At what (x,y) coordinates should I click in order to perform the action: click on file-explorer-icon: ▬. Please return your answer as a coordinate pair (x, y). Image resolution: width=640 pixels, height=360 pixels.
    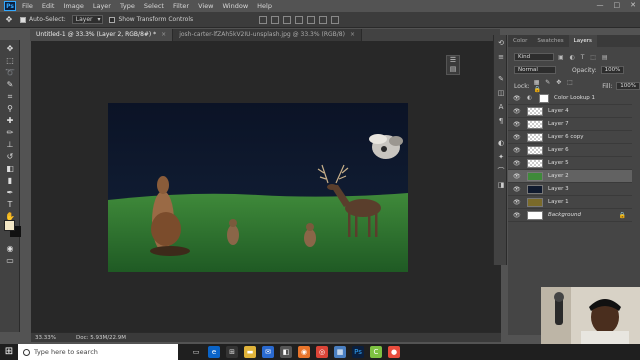
    Looking at the image, I should click on (250, 352).